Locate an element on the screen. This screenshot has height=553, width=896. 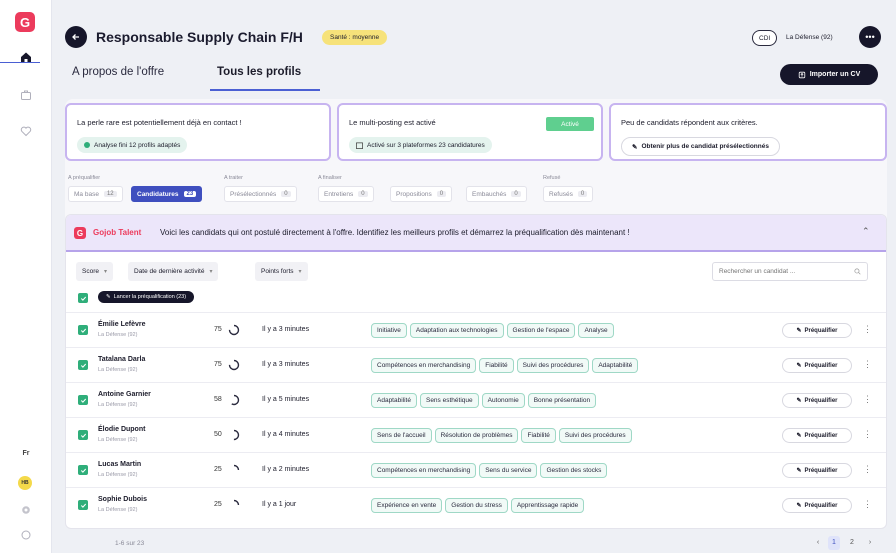
candidate-name: Tatalana Darla is located at coordinates (121, 359).